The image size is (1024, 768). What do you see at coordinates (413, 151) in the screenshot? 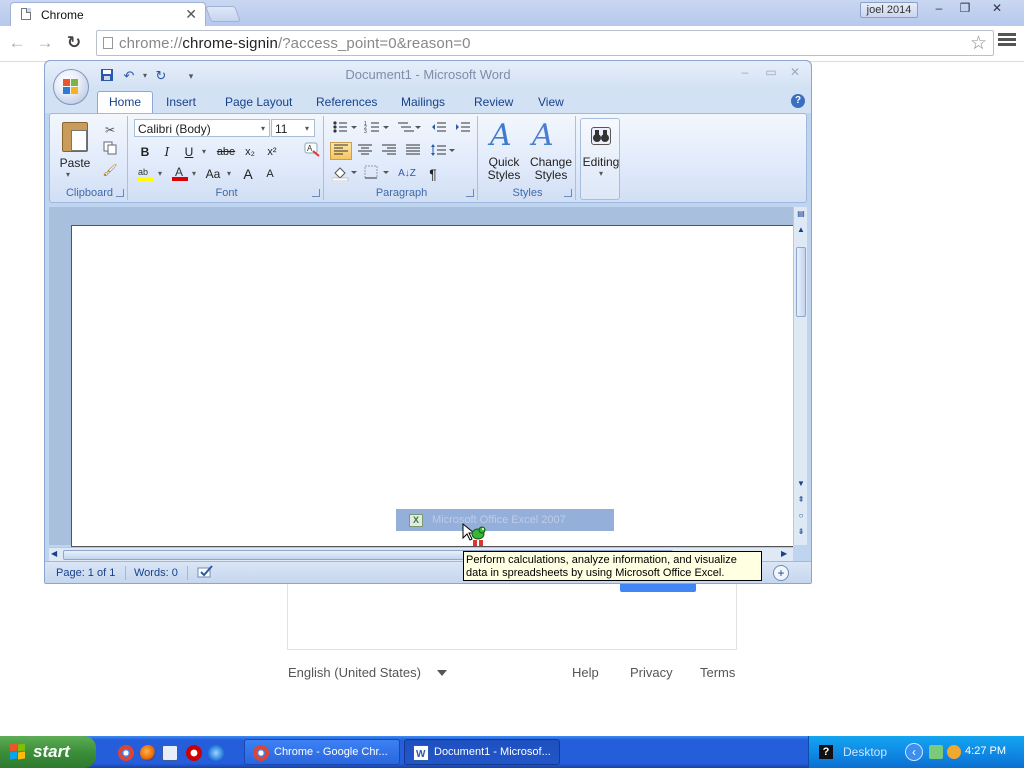
I see `justify-icon` at bounding box center [413, 151].